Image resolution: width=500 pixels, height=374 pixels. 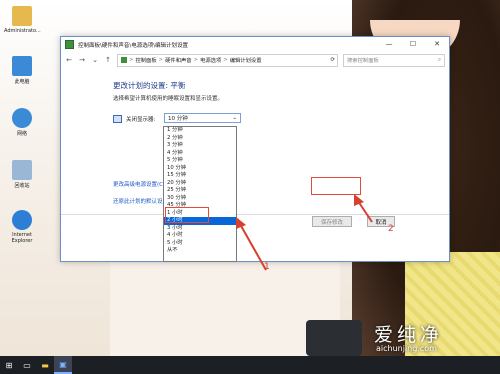 What do you see at coordinates (334, 338) in the screenshot?
I see `watermark-logo-icon` at bounding box center [334, 338].